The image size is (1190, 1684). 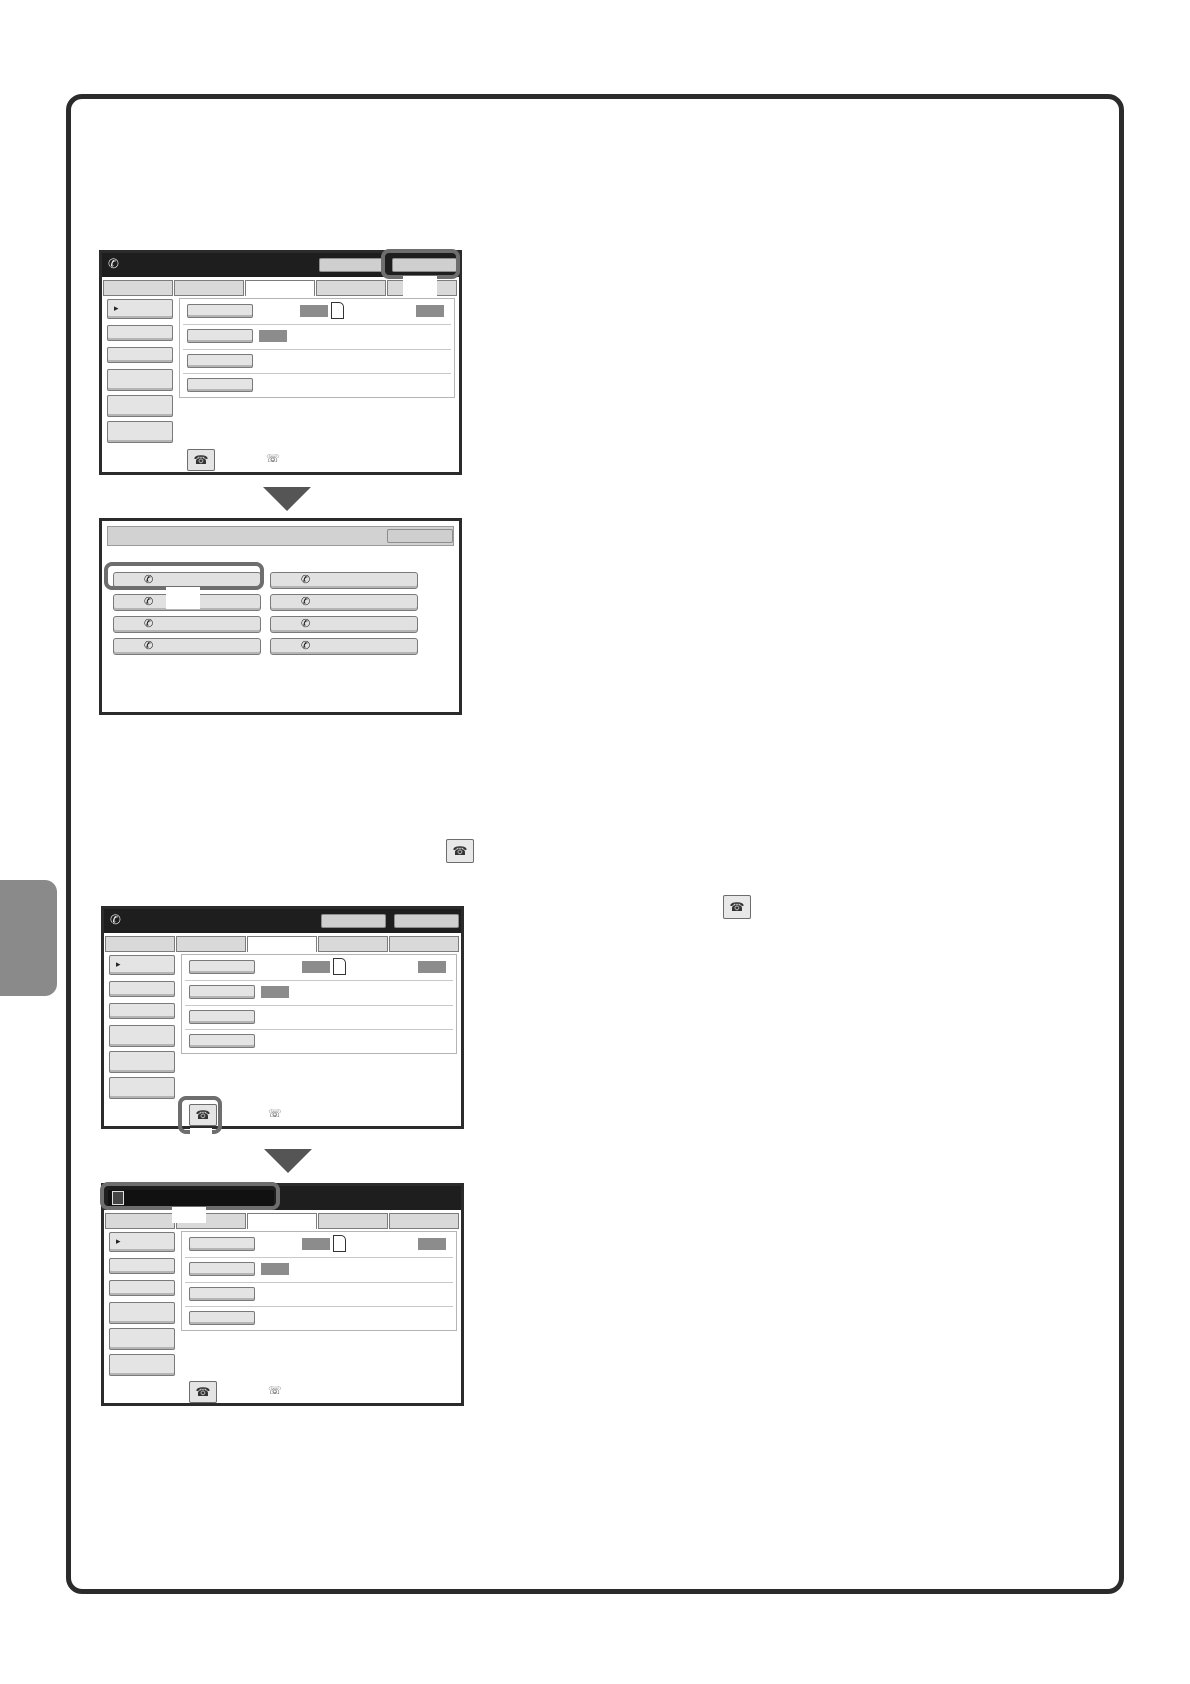 I want to click on speed-dial-header, so click(x=280, y=536).